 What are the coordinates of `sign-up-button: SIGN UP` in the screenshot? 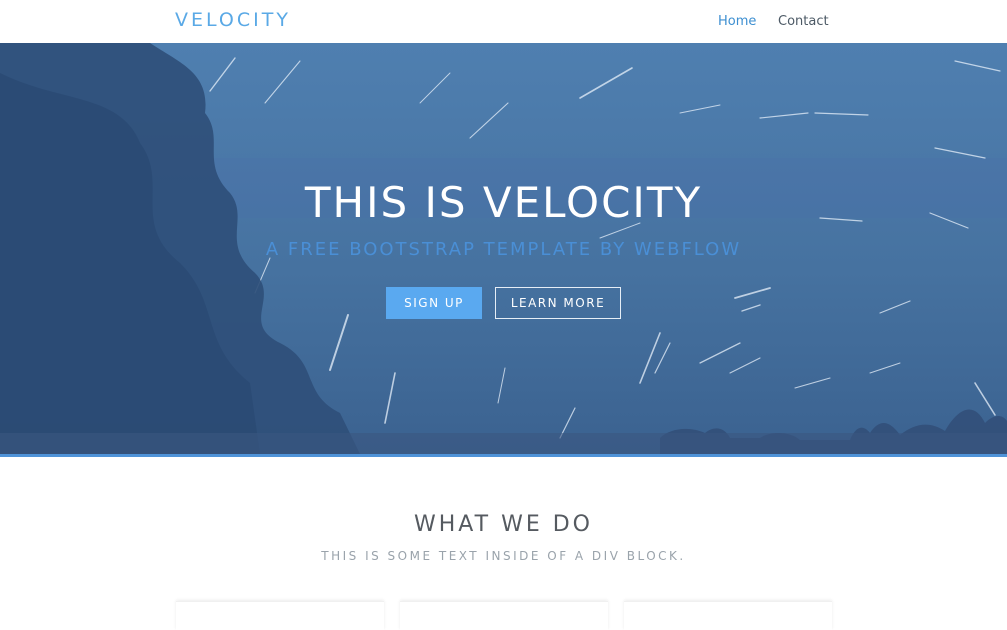 It's located at (434, 303).